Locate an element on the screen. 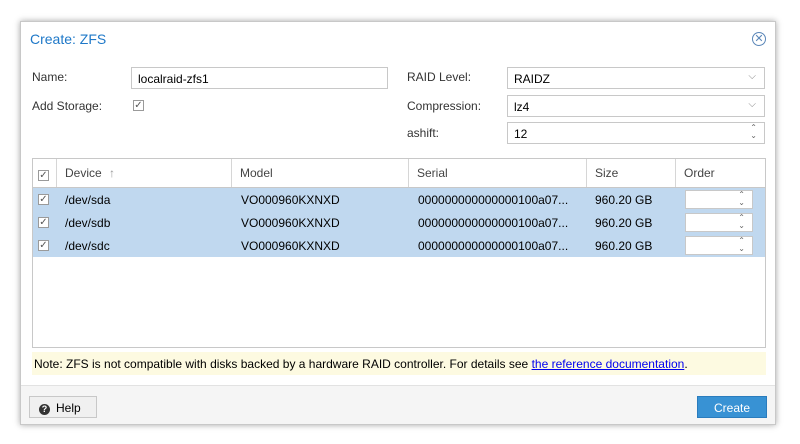 This screenshot has width=800, height=444. raid-level-select: RAIDZ ⌵ is located at coordinates (636, 78).